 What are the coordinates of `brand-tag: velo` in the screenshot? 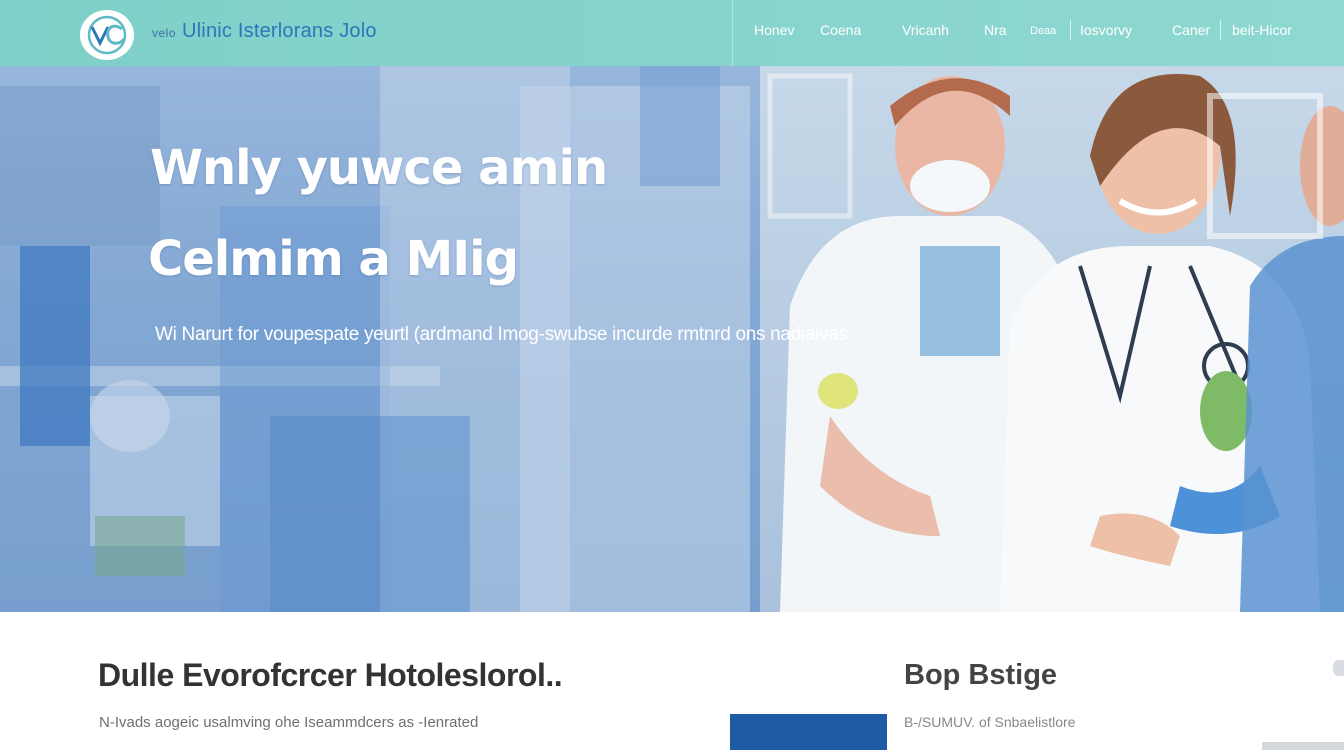 It's located at (164, 33).